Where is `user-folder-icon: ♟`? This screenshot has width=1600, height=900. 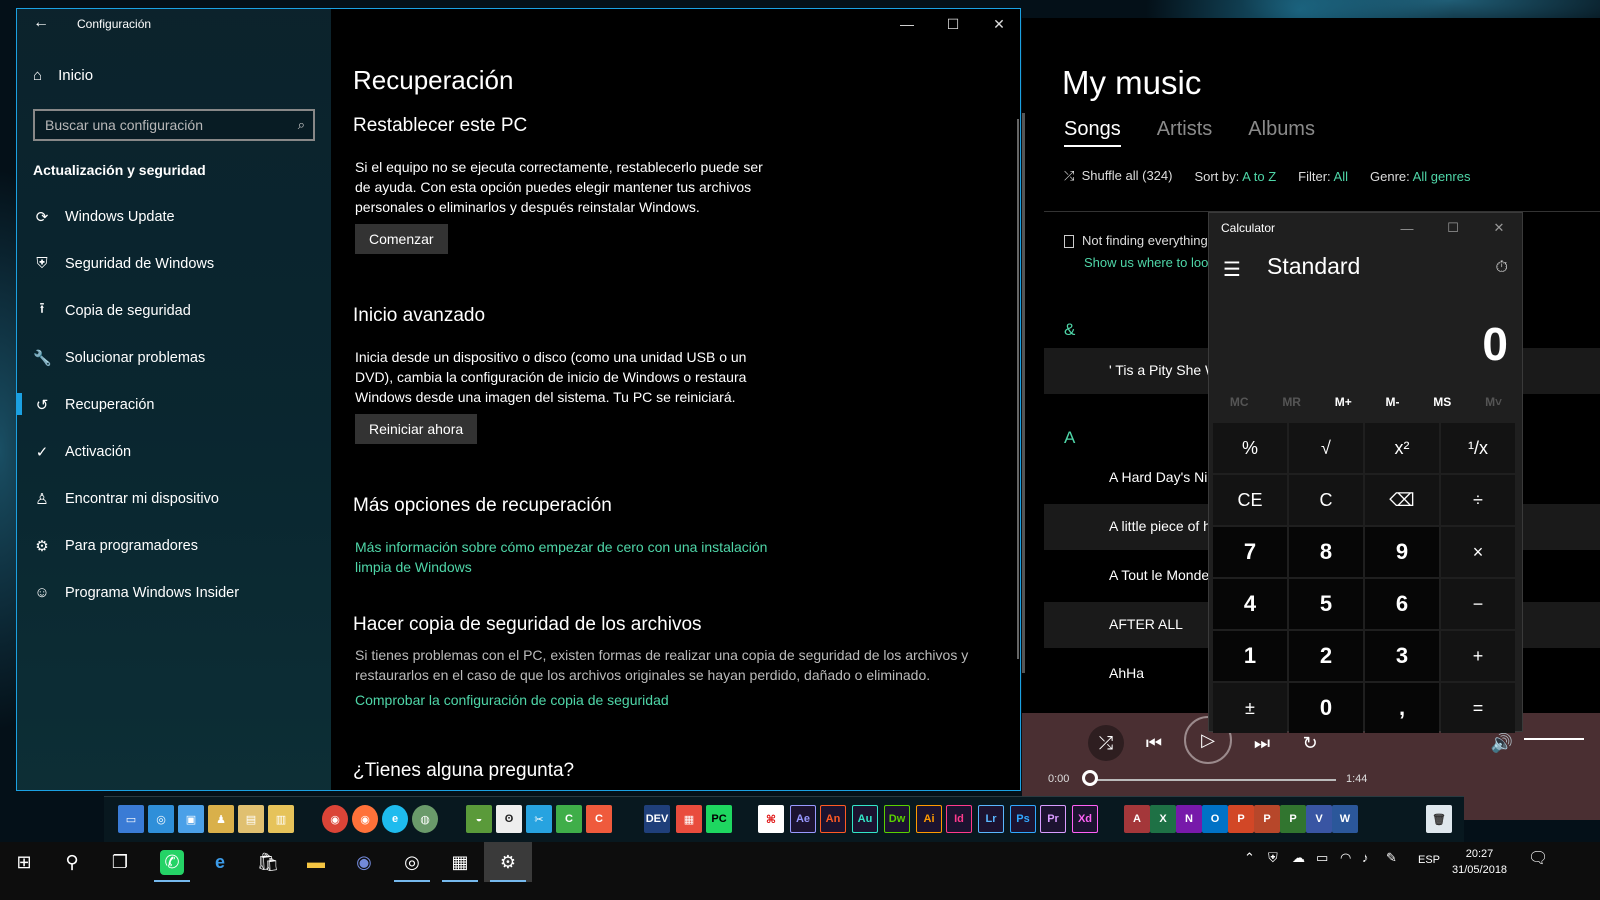
user-folder-icon: ♟ is located at coordinates (221, 819).